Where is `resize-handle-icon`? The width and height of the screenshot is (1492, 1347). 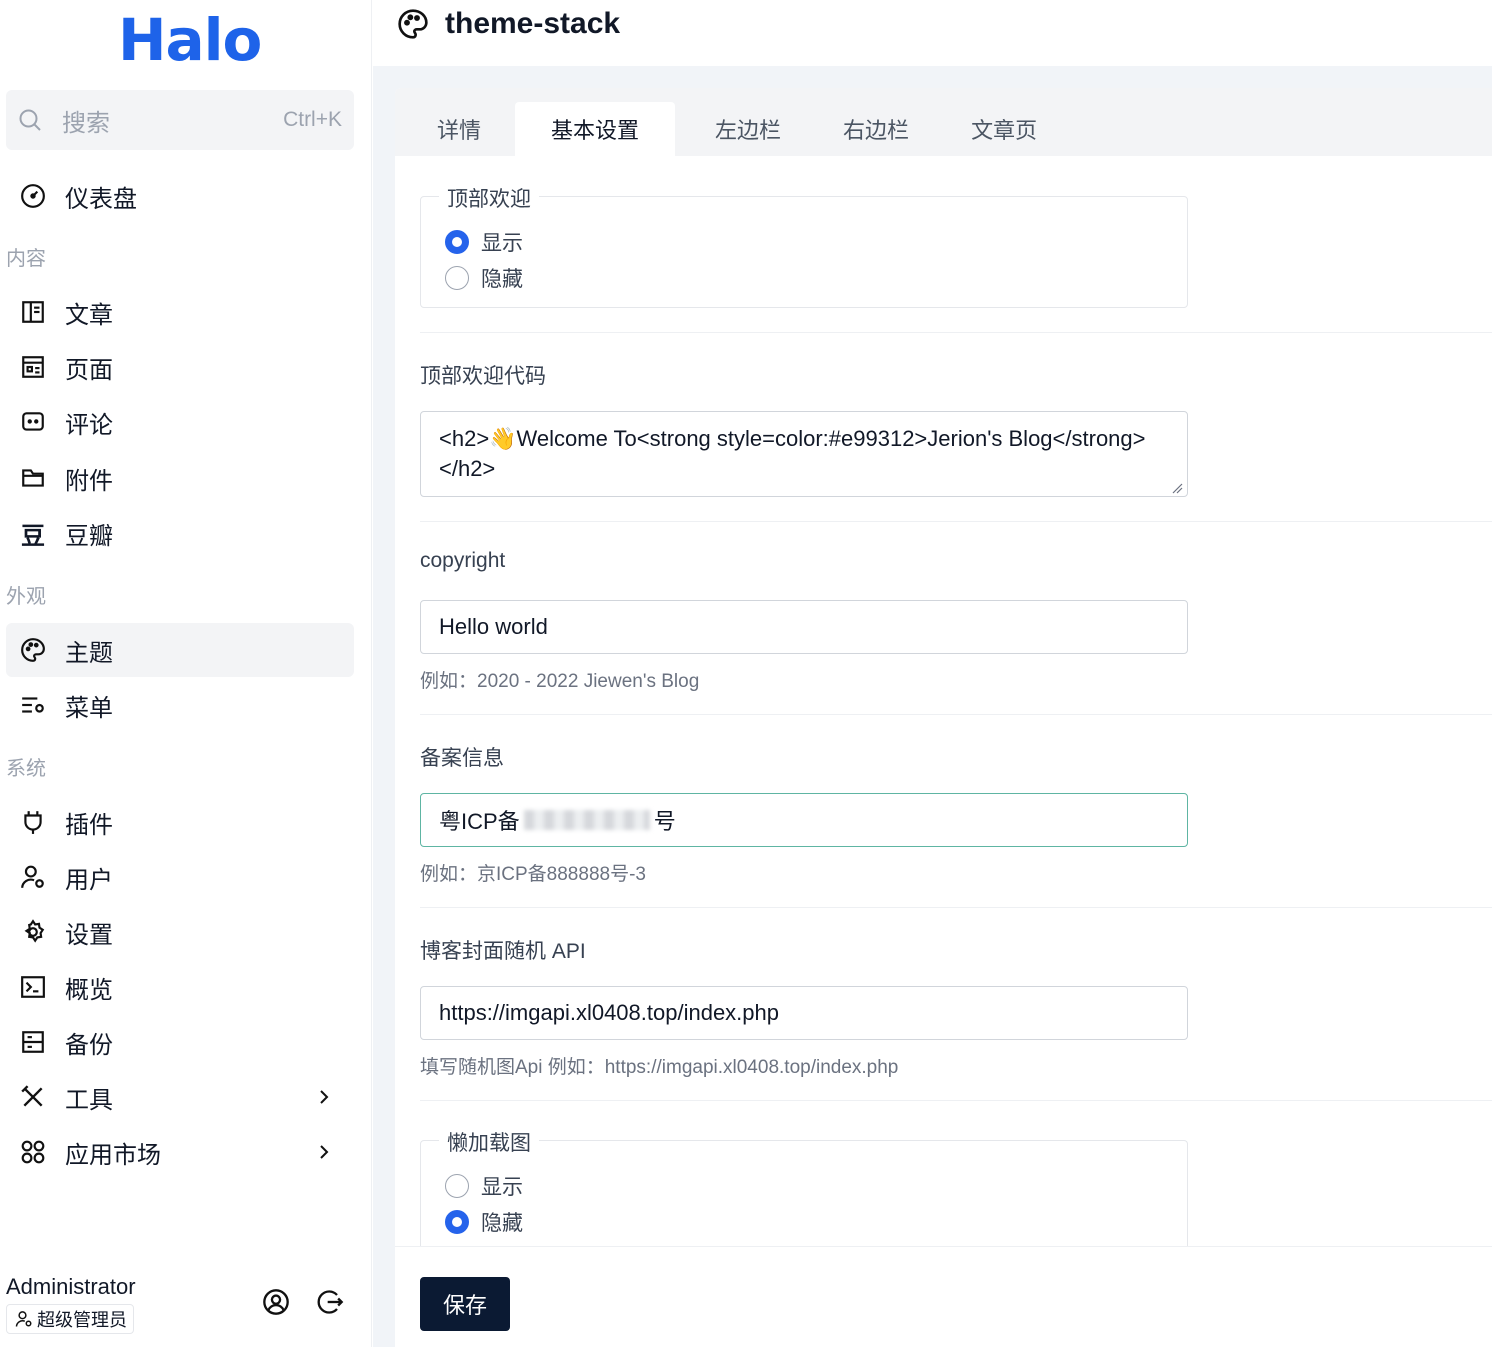 resize-handle-icon is located at coordinates (1177, 488).